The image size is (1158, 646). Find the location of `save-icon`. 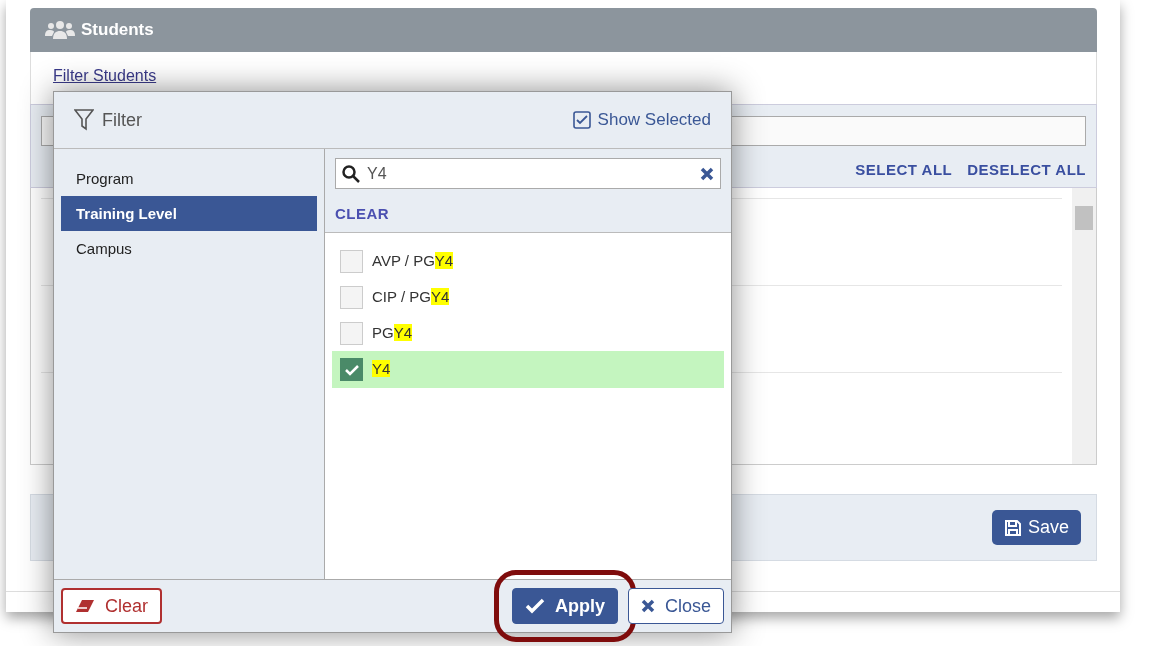

save-icon is located at coordinates (1012, 527).